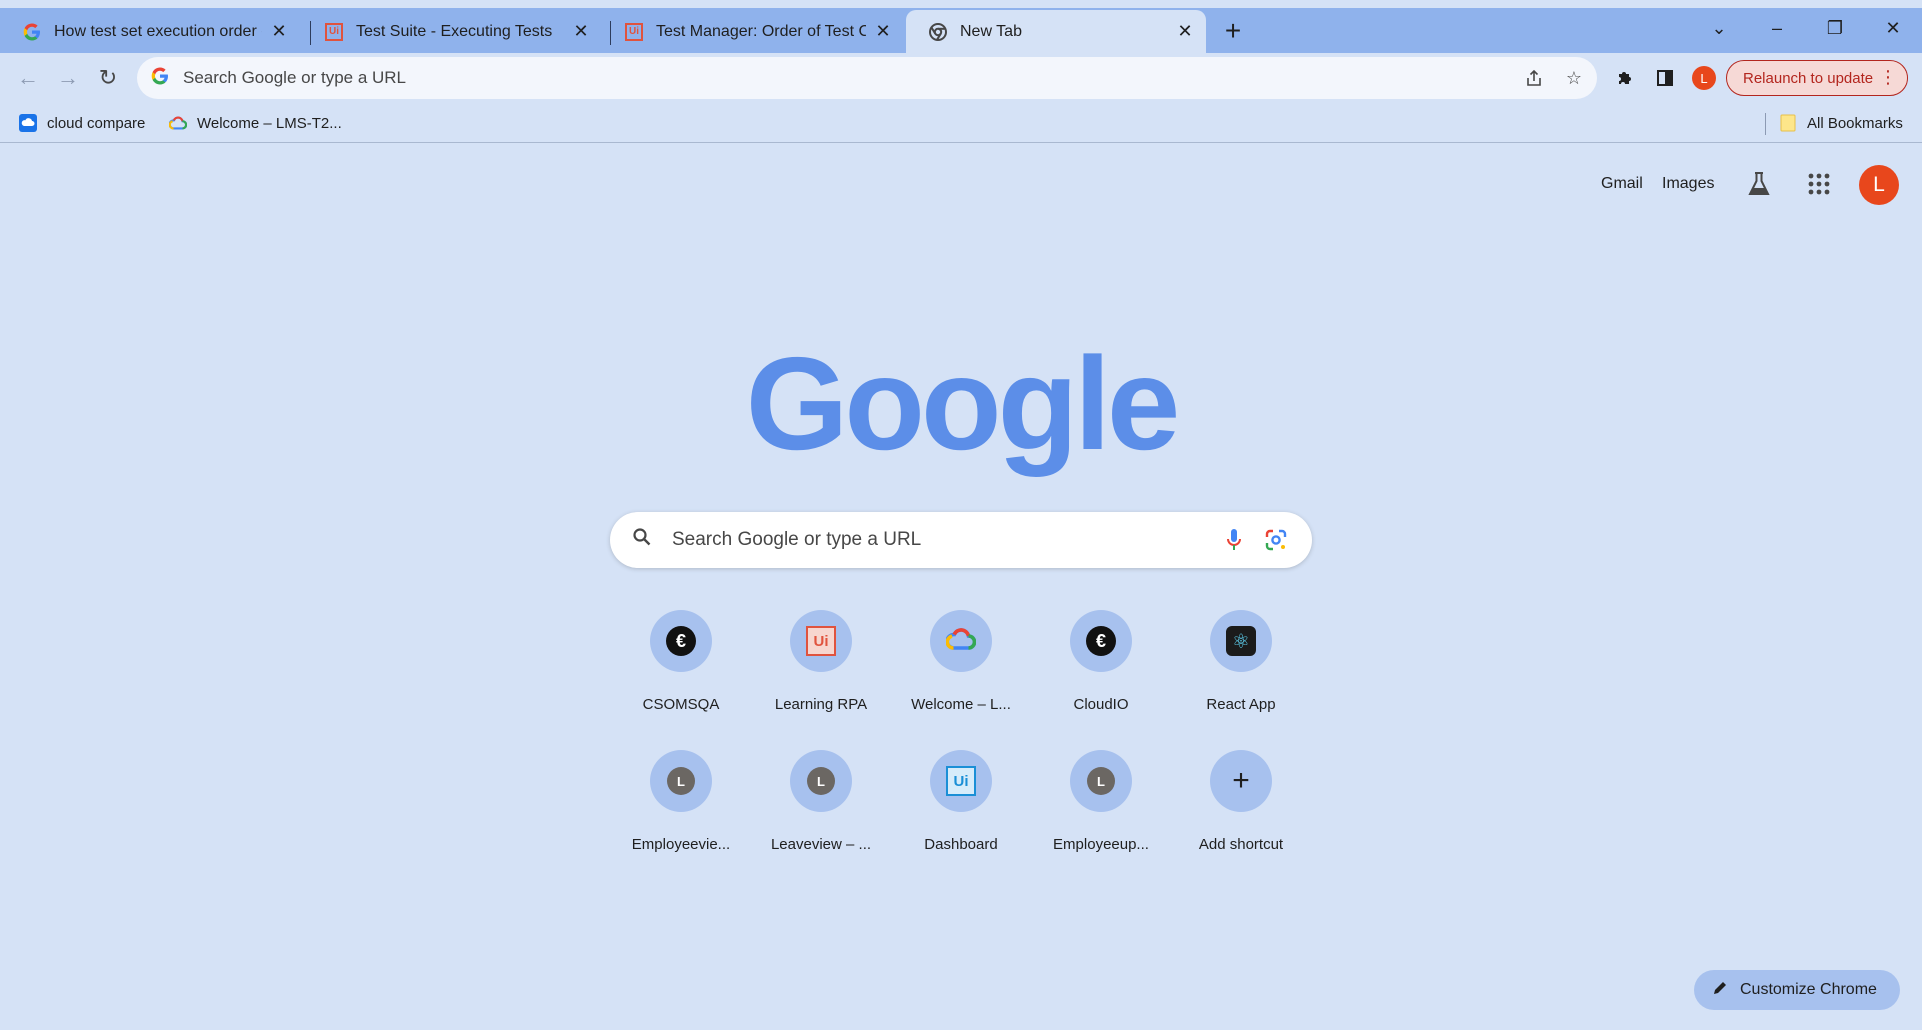 This screenshot has height=1030, width=1922. What do you see at coordinates (1704, 78) in the screenshot?
I see `profile-avatar: L` at bounding box center [1704, 78].